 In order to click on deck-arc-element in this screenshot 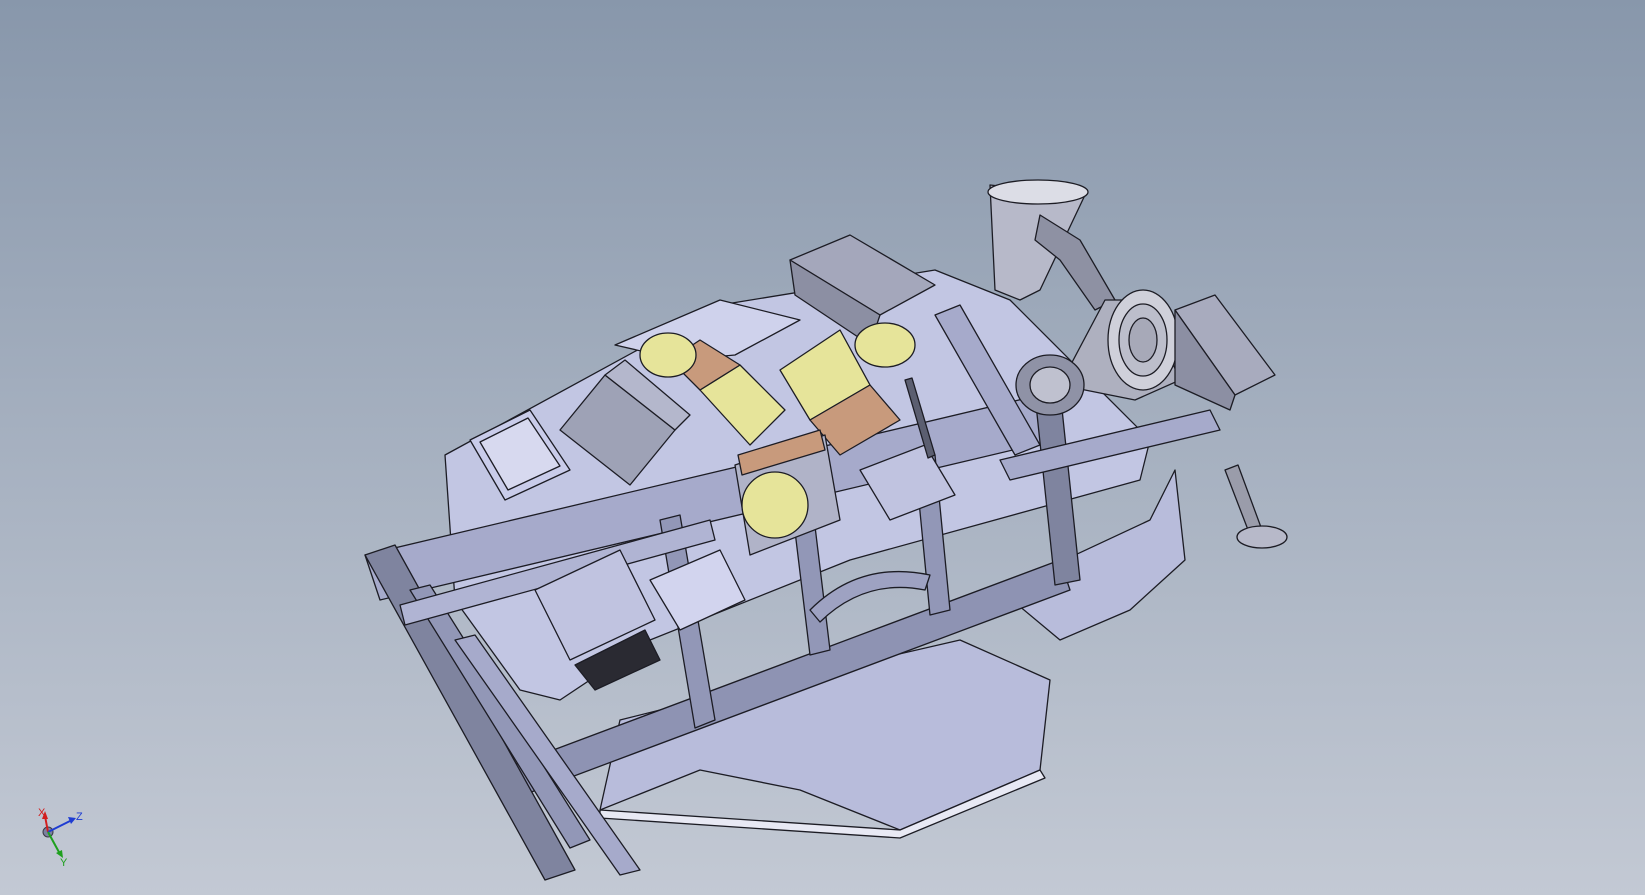, I will do `click(870, 596)`.